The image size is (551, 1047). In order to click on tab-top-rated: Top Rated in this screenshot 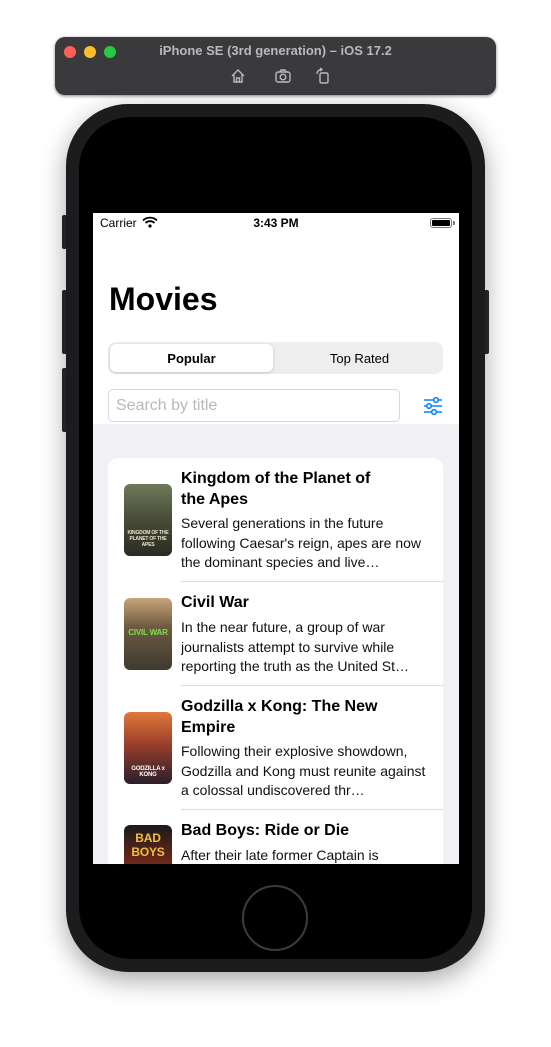, I will do `click(359, 358)`.